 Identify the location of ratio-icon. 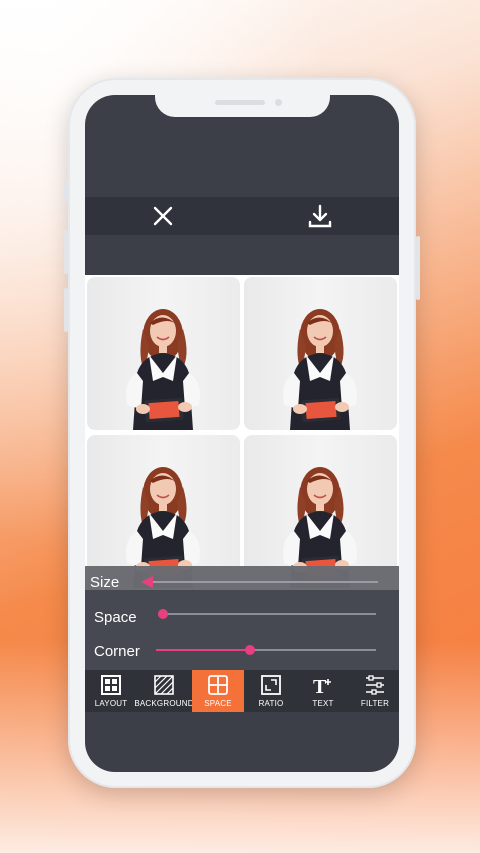
(271, 685).